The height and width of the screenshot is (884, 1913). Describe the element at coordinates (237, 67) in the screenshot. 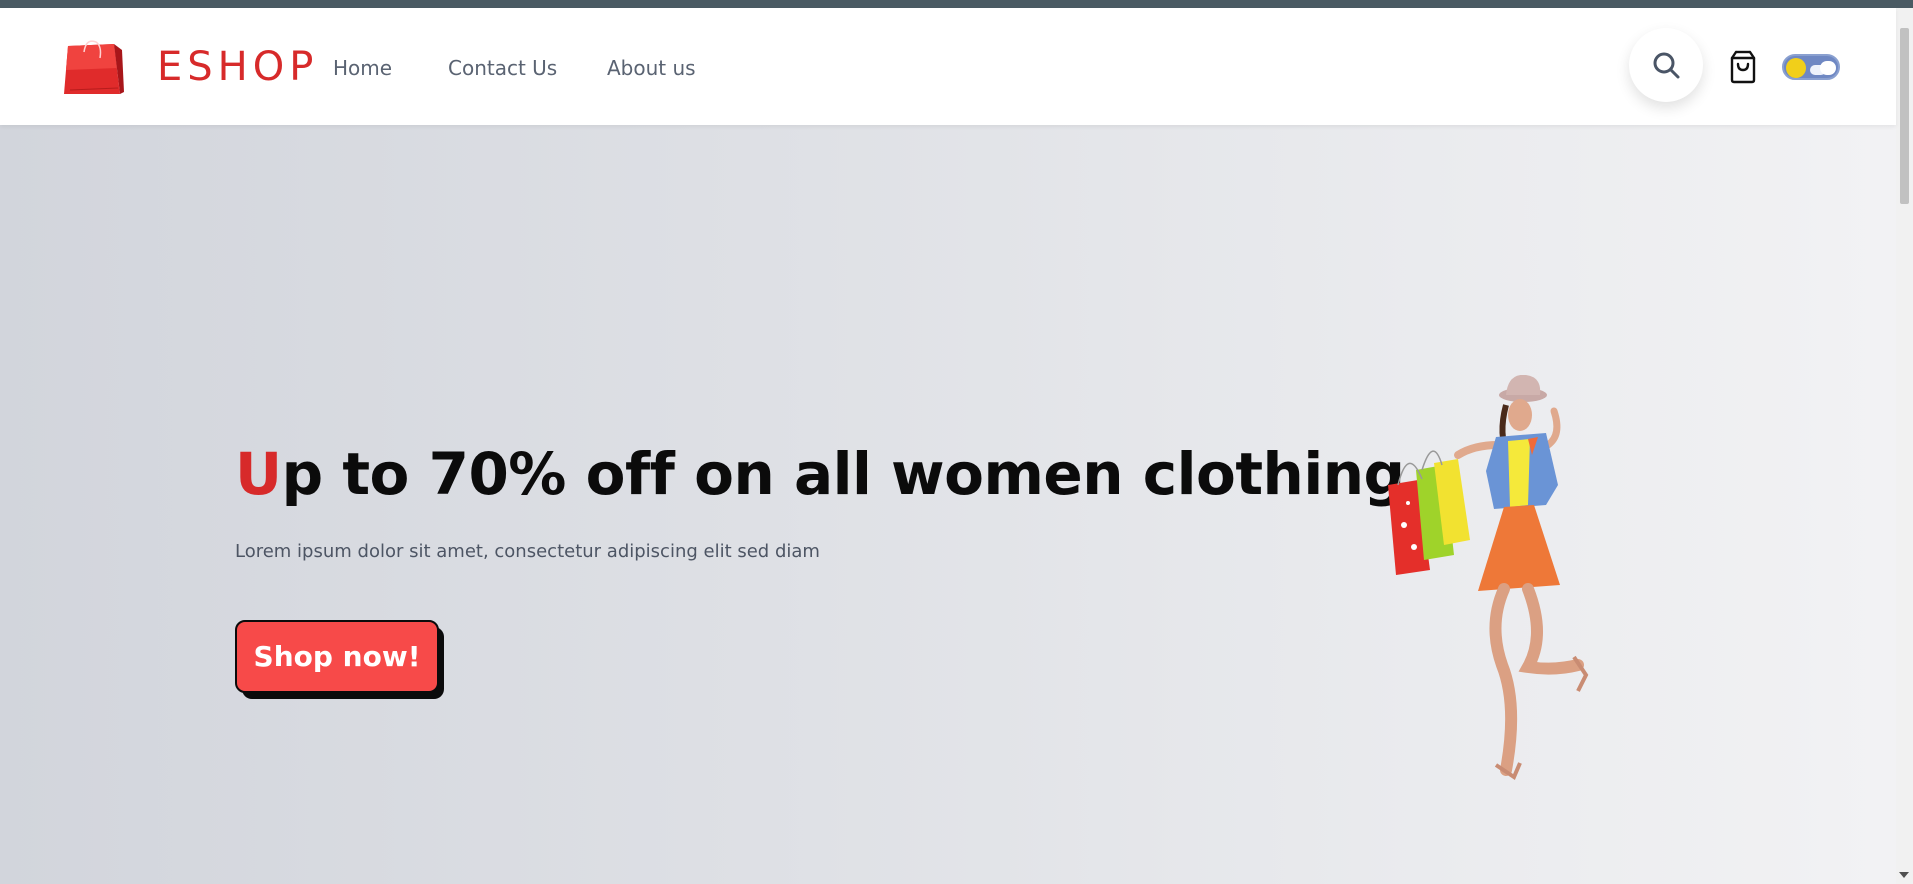

I see `brand-name: ESHOP` at that location.